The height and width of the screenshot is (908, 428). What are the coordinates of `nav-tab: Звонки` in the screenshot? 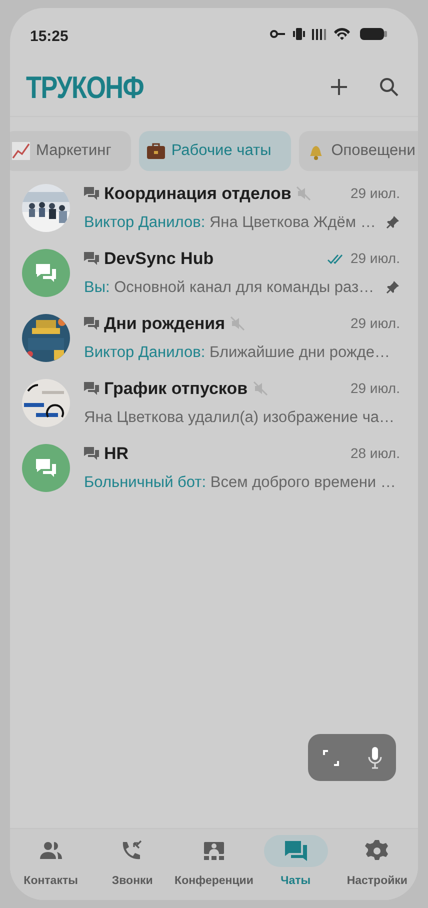 It's located at (133, 867).